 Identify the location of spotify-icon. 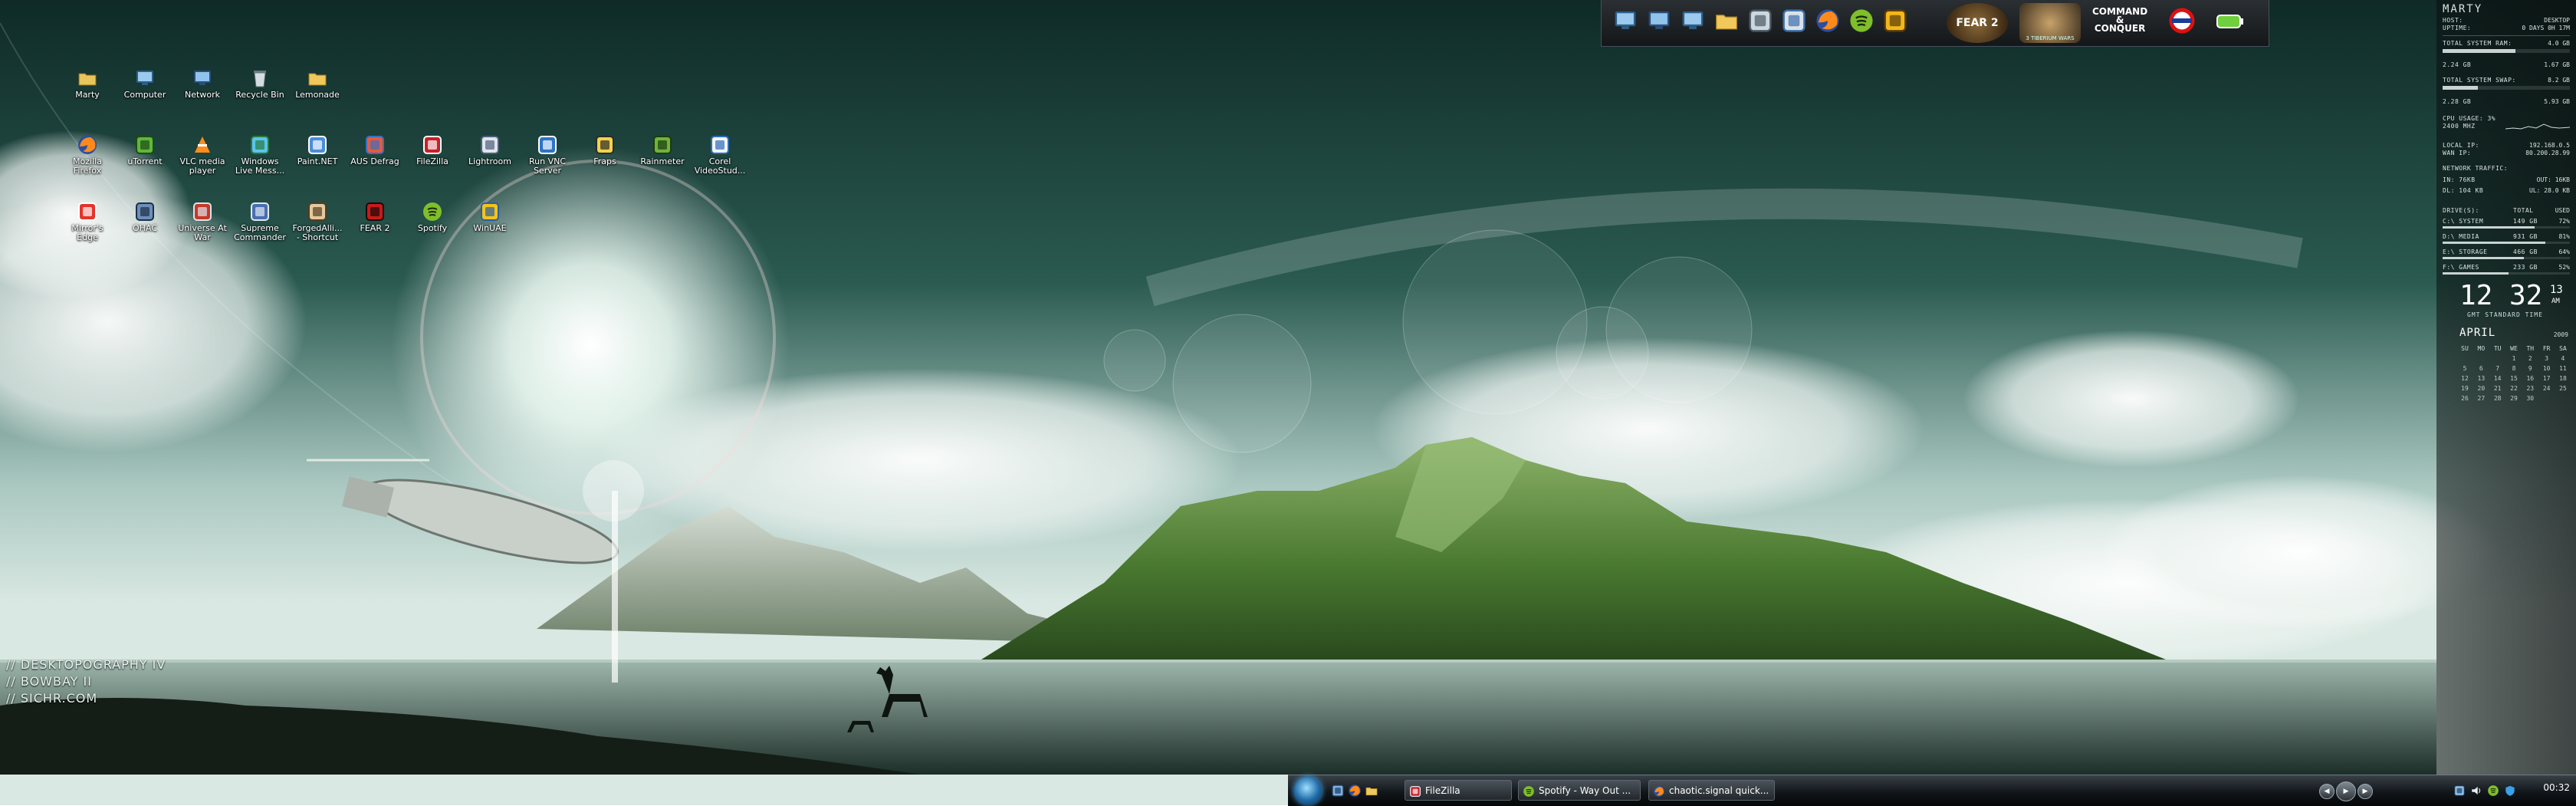
(1861, 21).